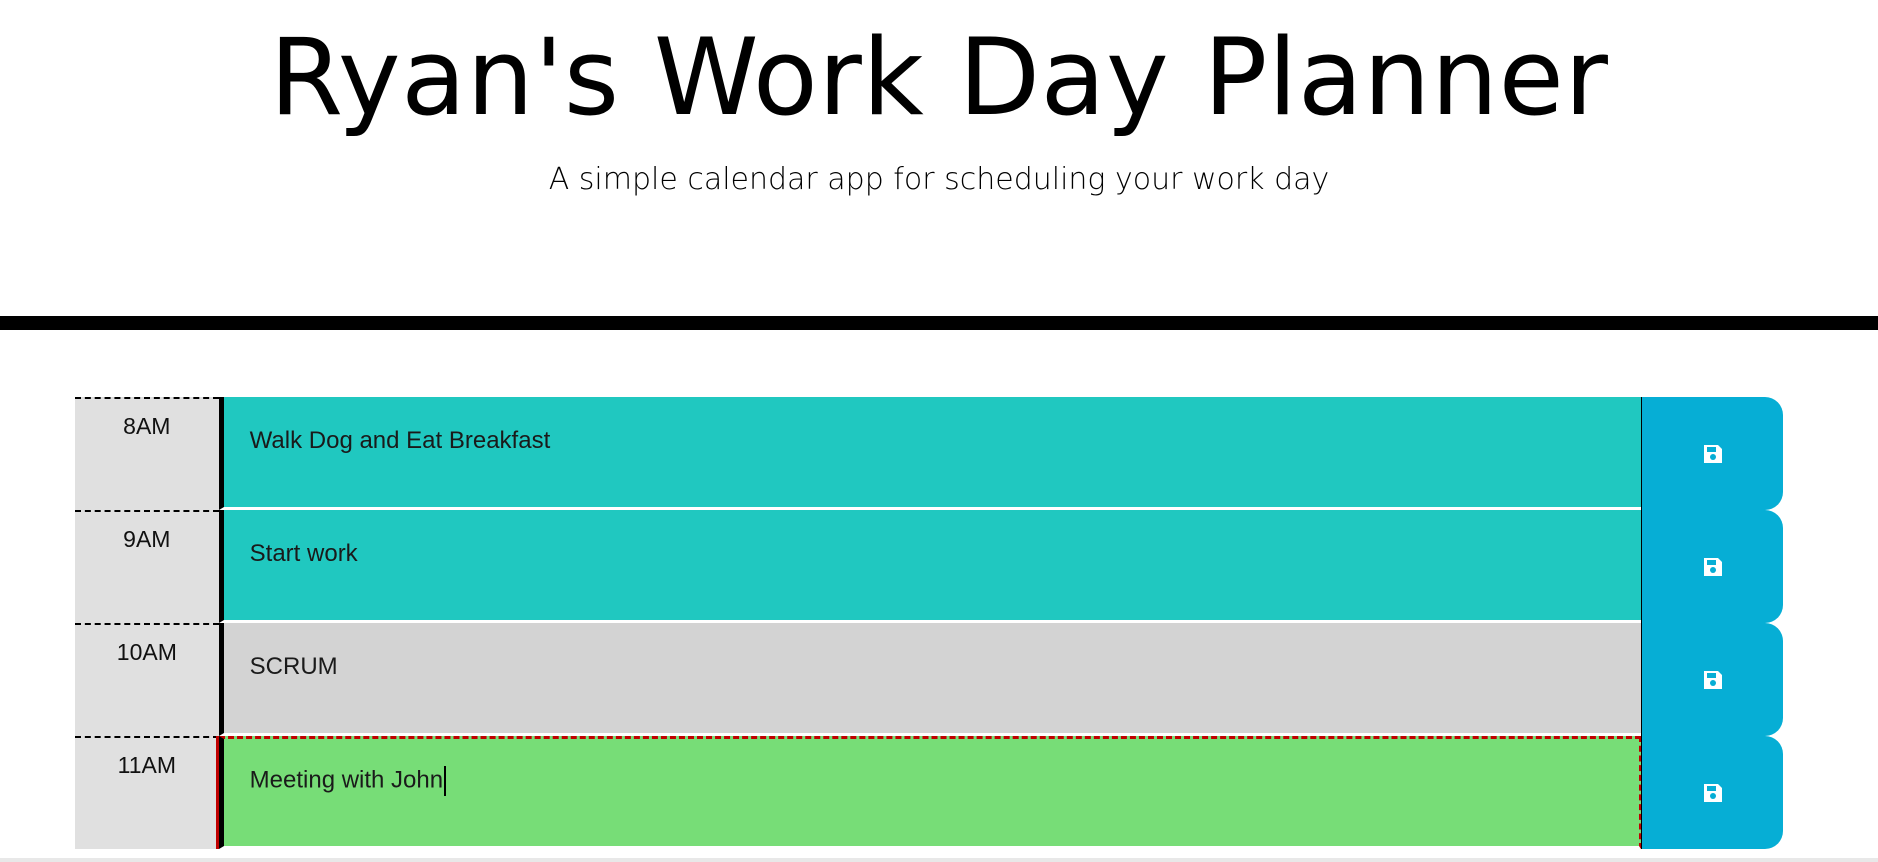 Image resolution: width=1878 pixels, height=862 pixels. I want to click on hour-label: 9AM, so click(147, 566).